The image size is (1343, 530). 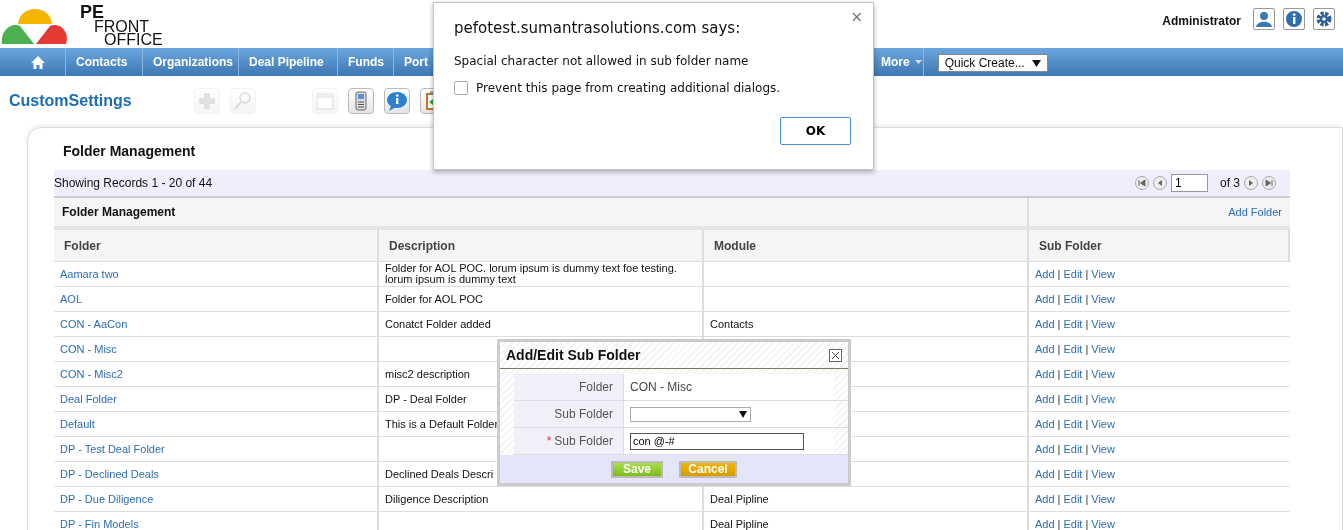 What do you see at coordinates (397, 101) in the screenshot?
I see `chat-bubble-icon` at bounding box center [397, 101].